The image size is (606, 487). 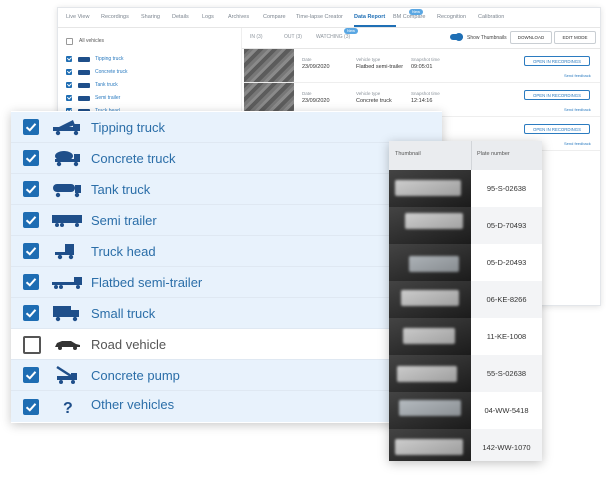 I want to click on table-row: 95-S-02638, so click(x=465, y=188).